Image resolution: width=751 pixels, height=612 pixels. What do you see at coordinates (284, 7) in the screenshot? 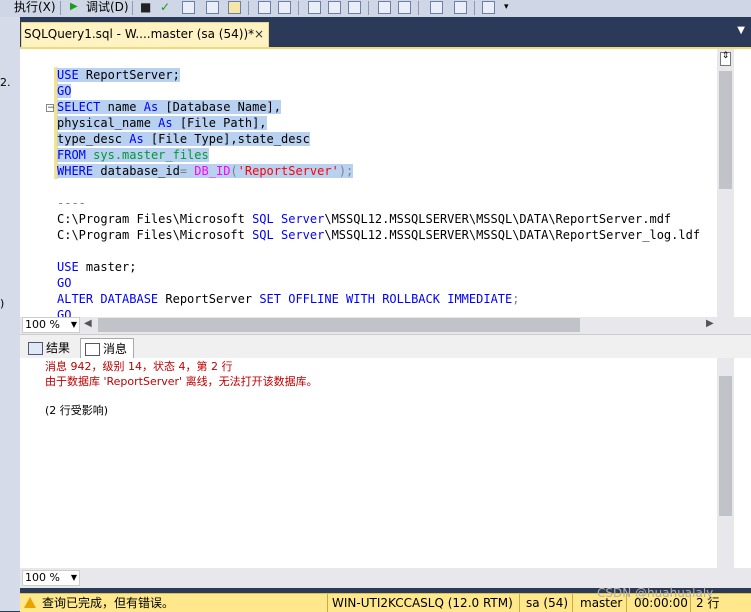
I see `results-to-file-icon` at bounding box center [284, 7].